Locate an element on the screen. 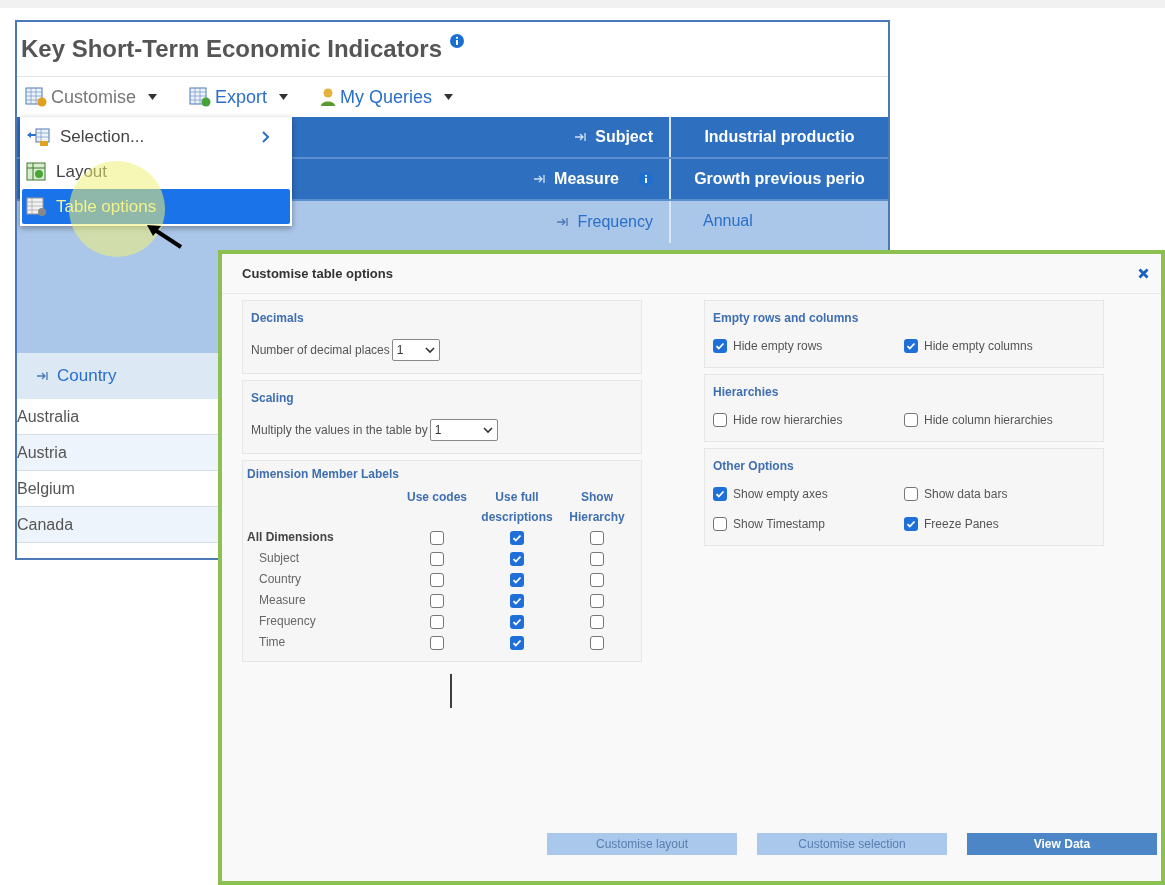  column-header-cell: Industrial productio is located at coordinates (778, 137).